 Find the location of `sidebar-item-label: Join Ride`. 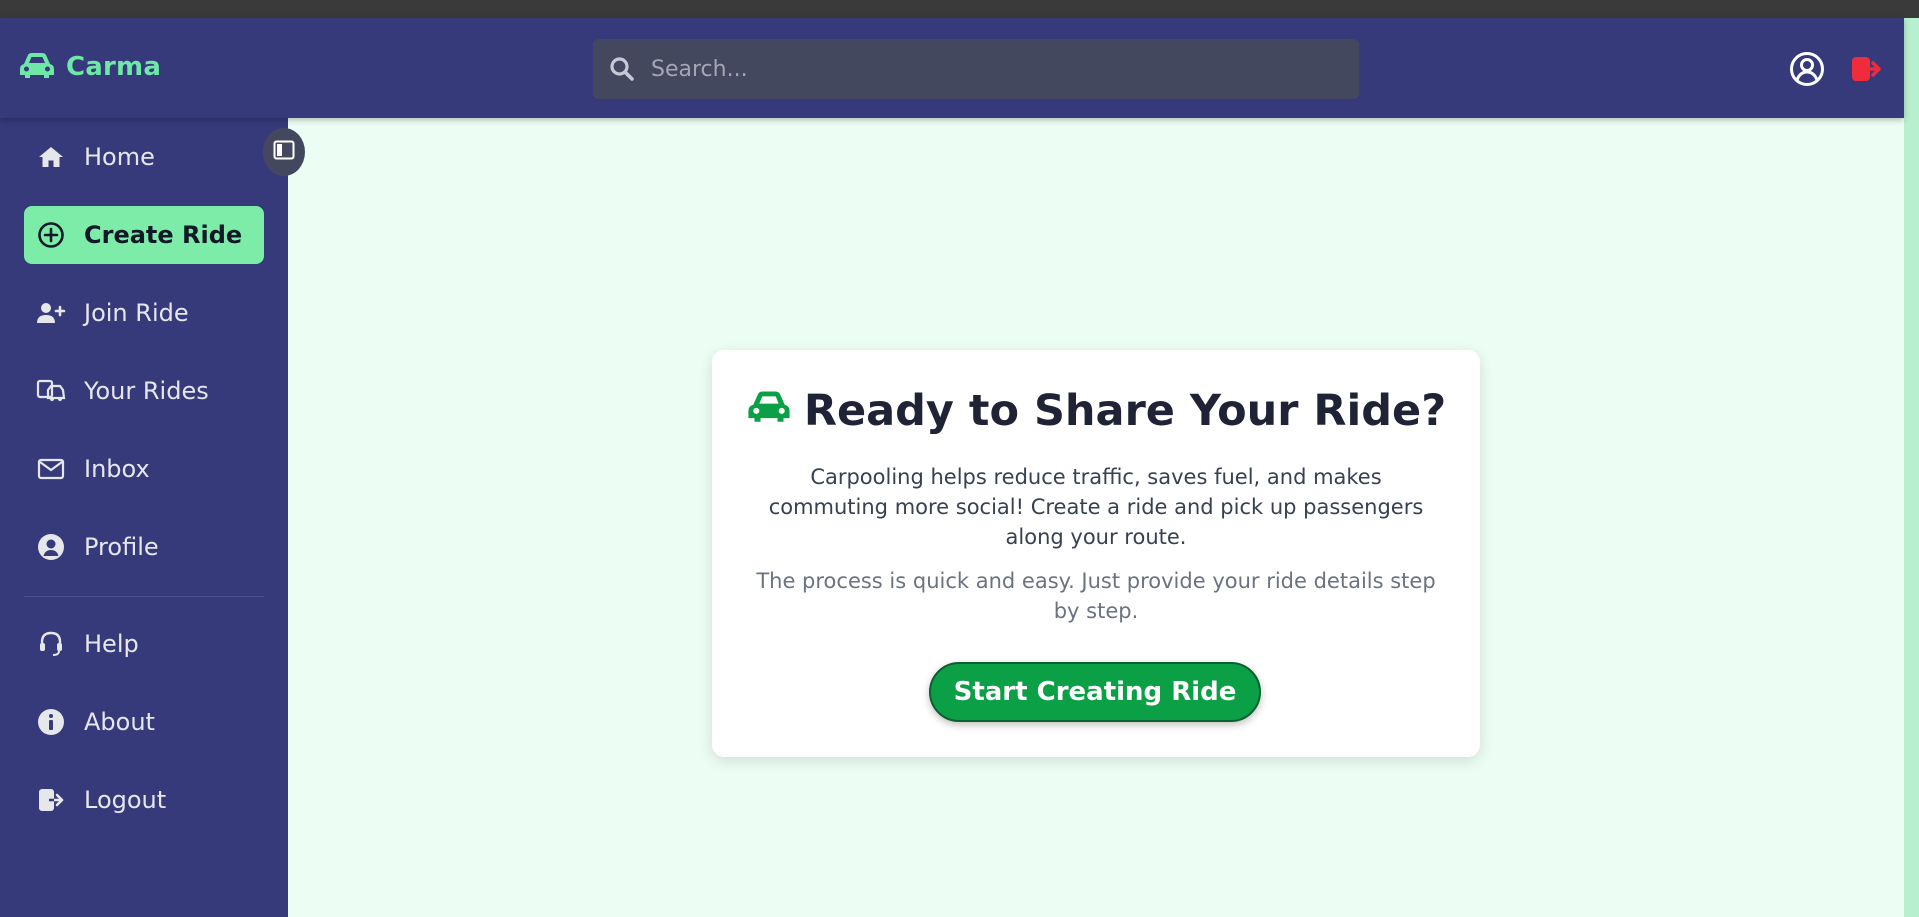

sidebar-item-label: Join Ride is located at coordinates (136, 313).